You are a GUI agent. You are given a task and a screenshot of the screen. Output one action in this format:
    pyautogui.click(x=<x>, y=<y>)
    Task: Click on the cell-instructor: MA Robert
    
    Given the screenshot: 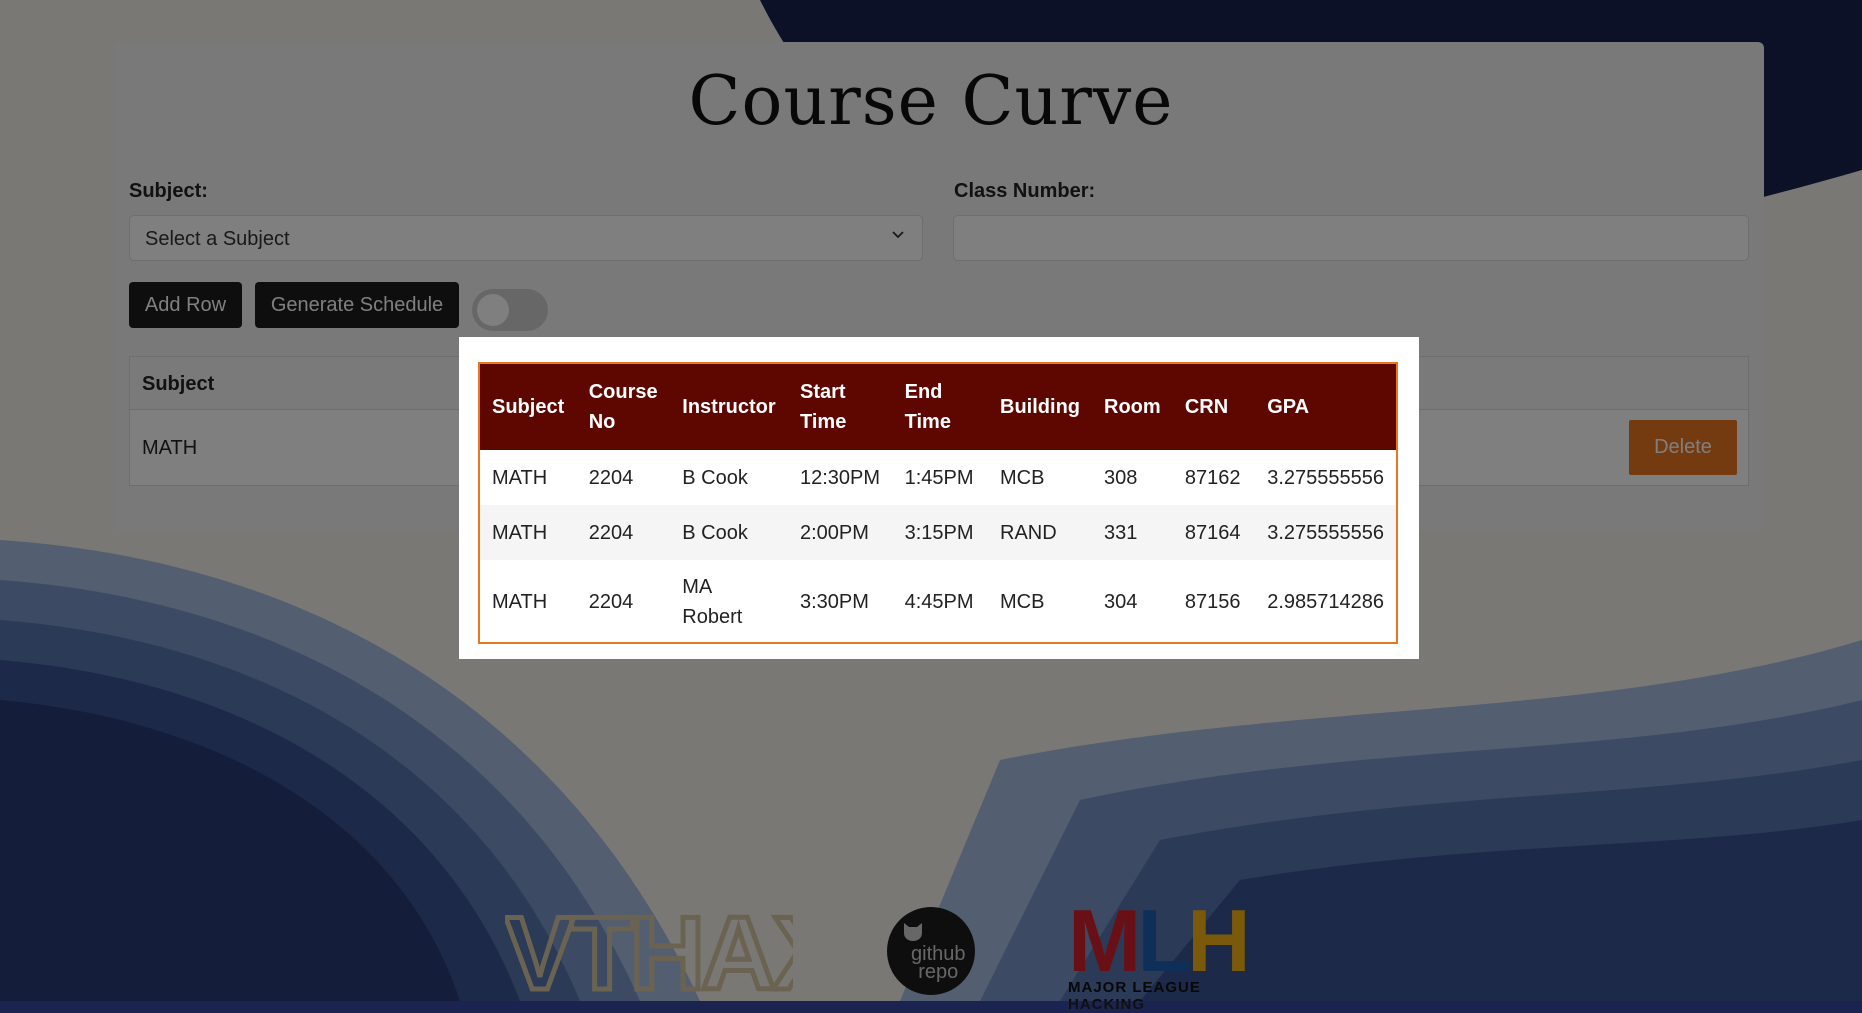 What is the action you would take?
    pyautogui.click(x=712, y=602)
    